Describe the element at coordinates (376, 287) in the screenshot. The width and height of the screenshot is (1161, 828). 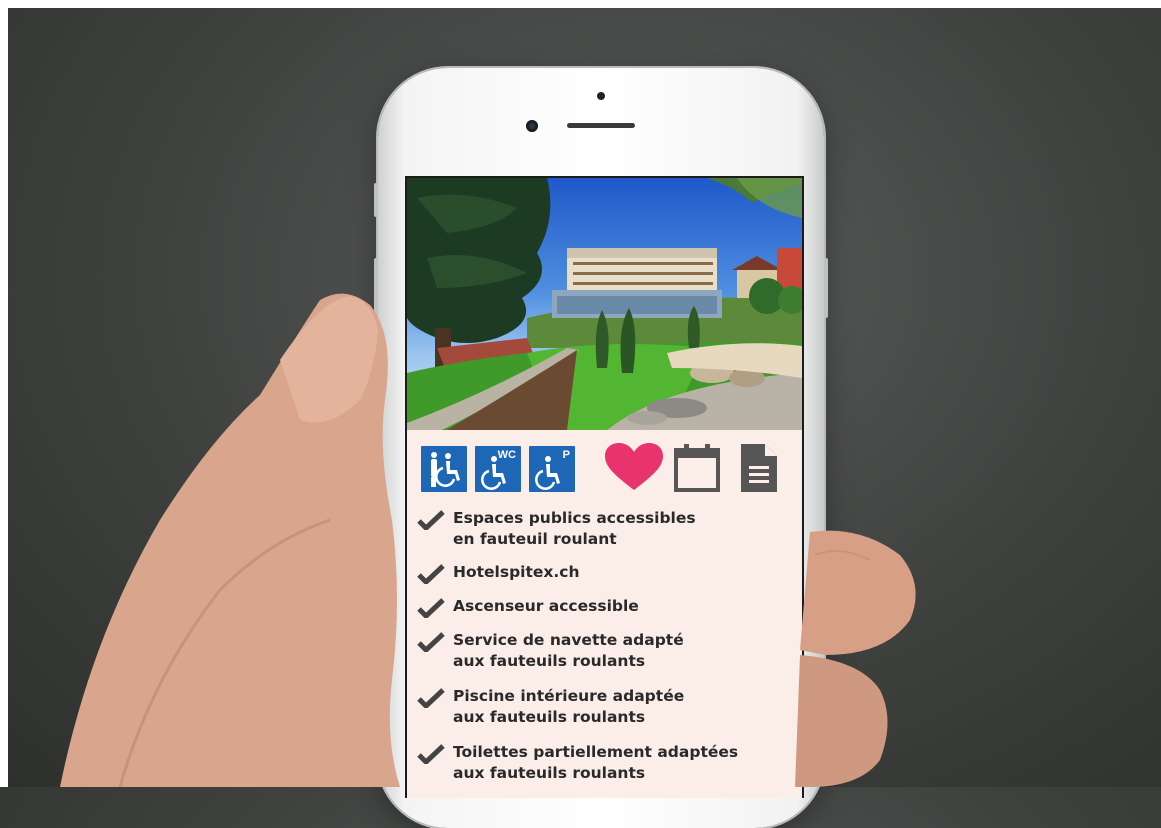
I see `volume-up-button` at that location.